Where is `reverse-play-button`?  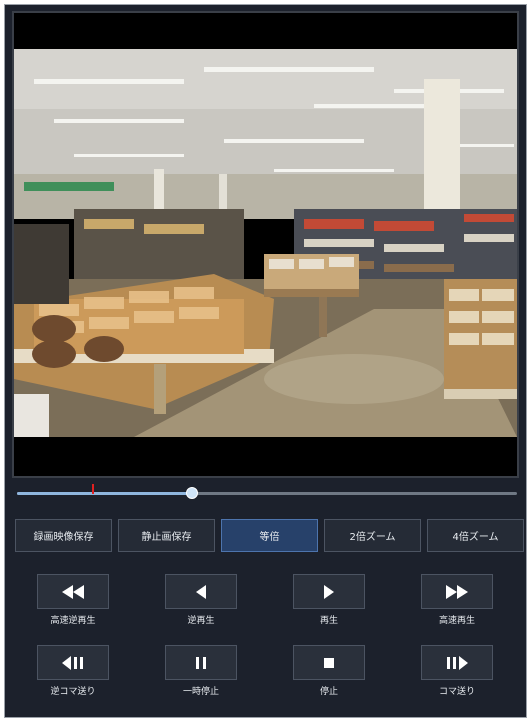 reverse-play-button is located at coordinates (201, 591).